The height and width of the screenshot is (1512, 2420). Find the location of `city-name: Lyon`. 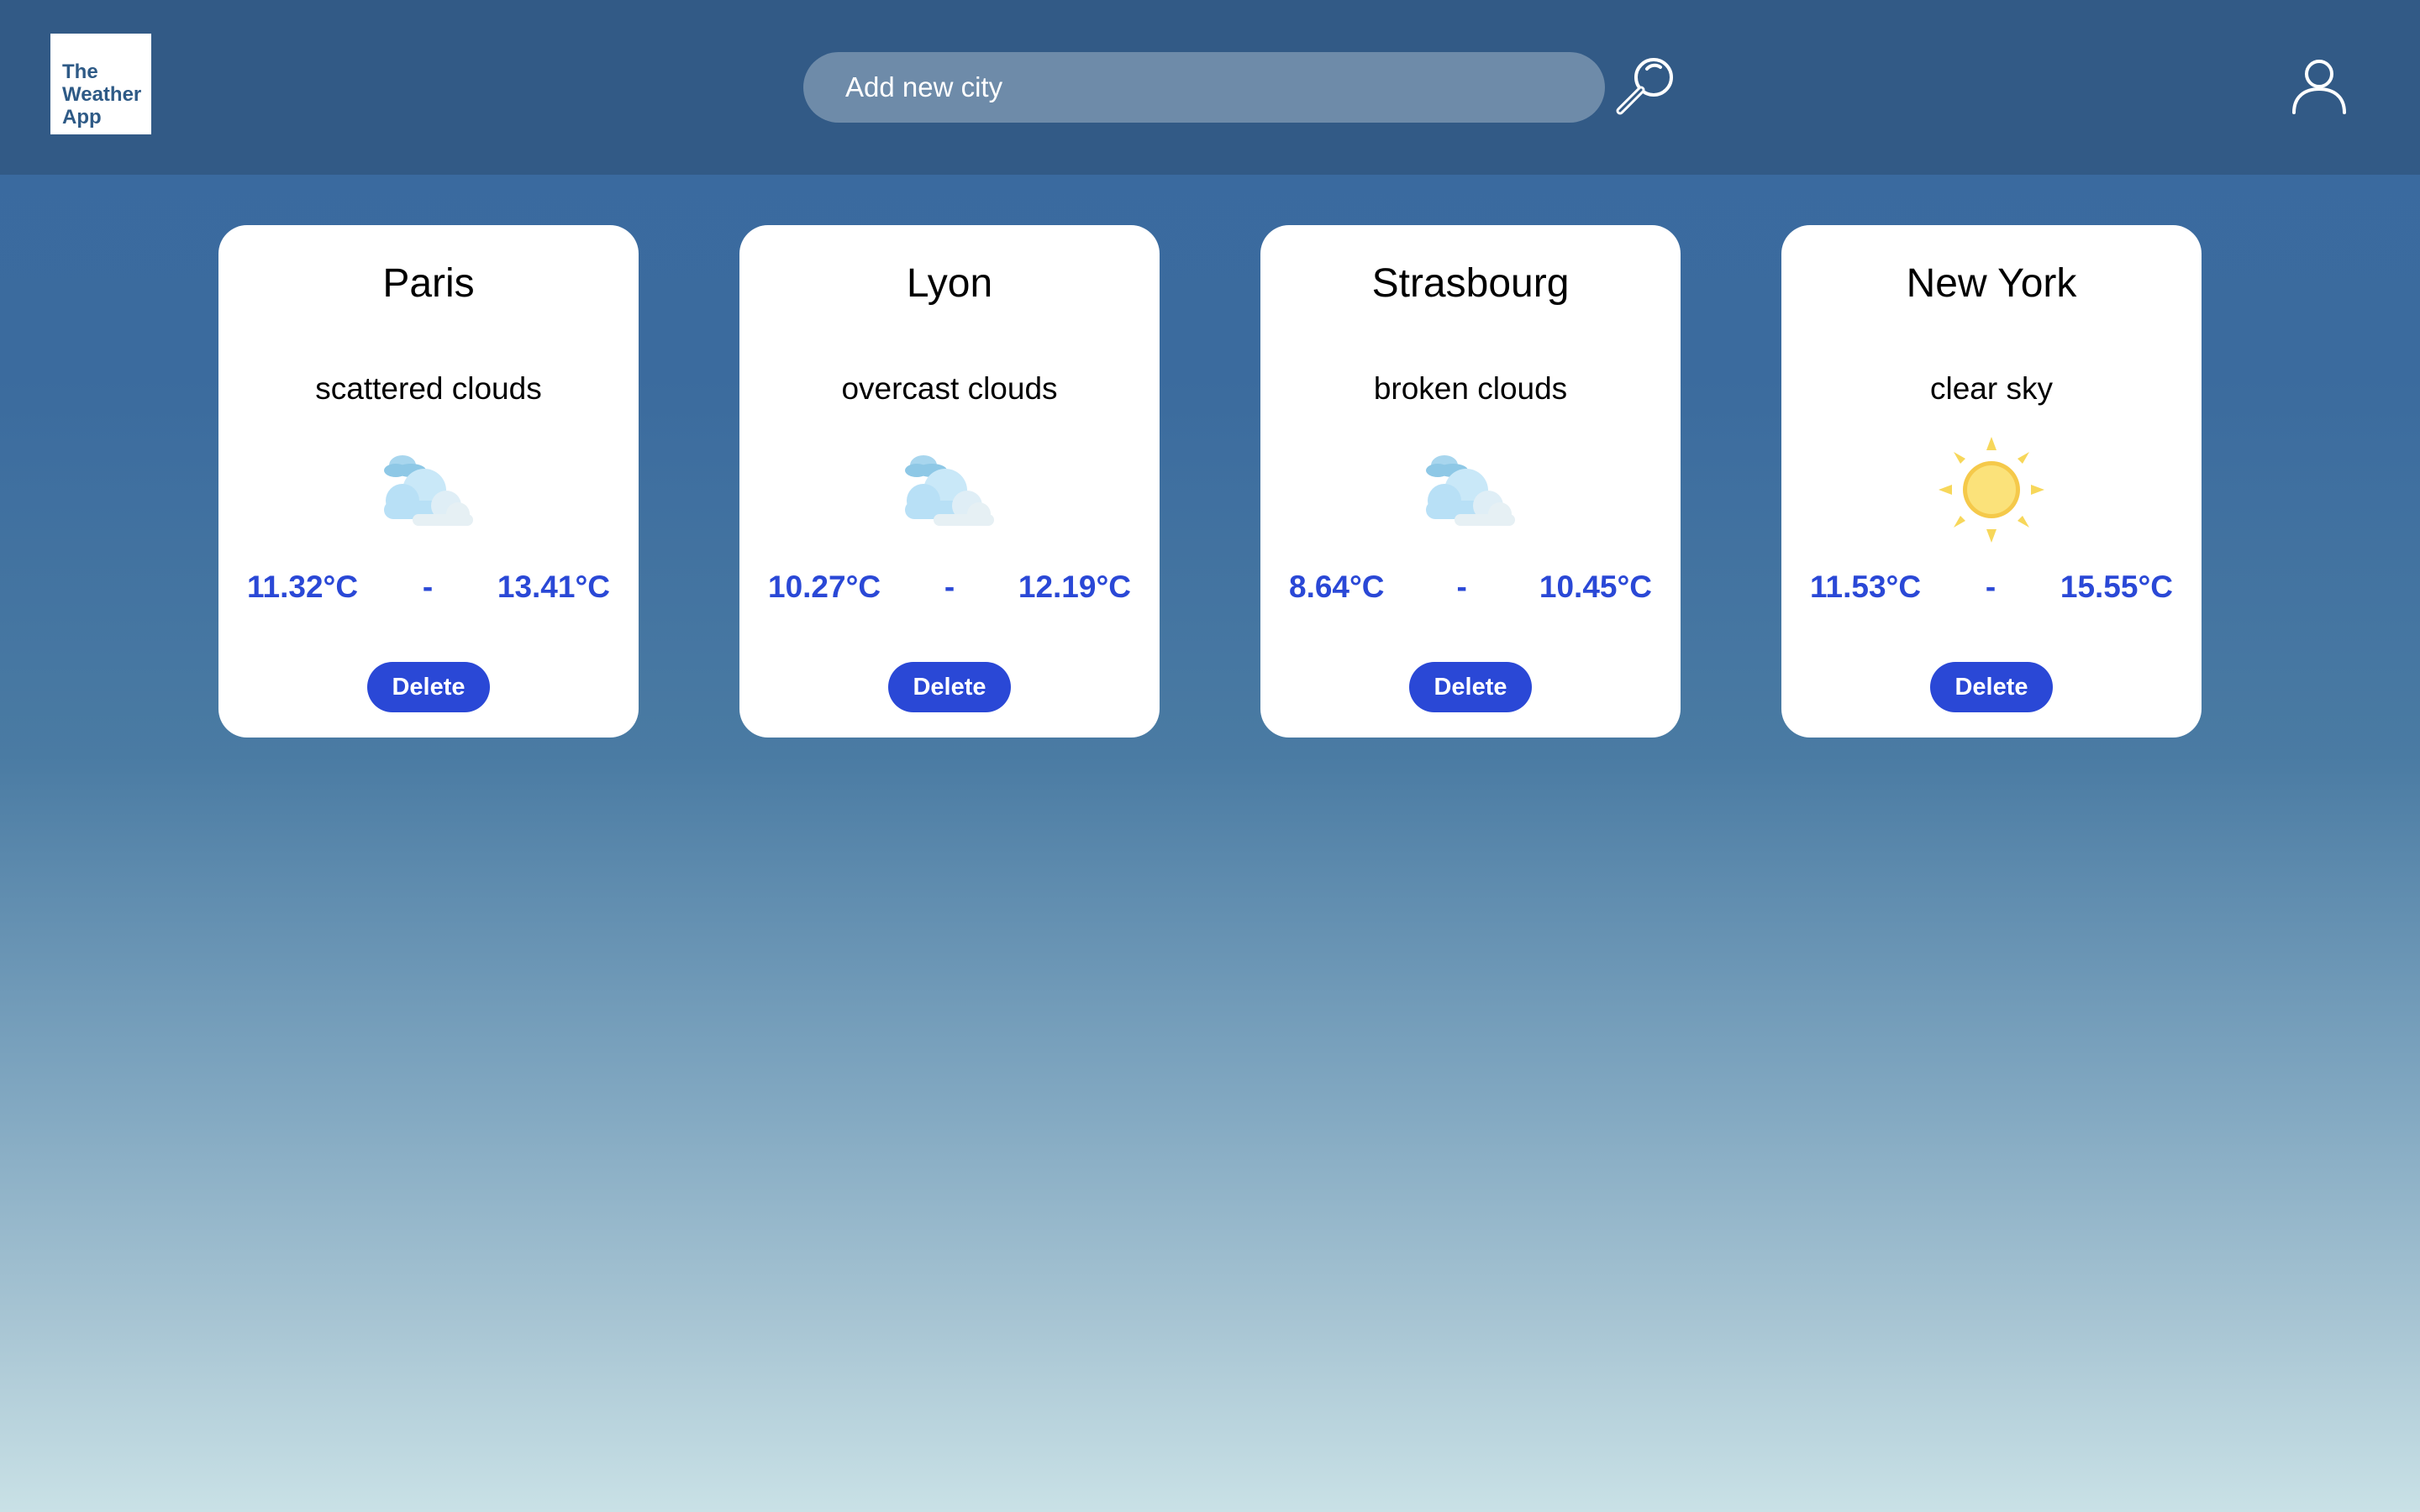

city-name: Lyon is located at coordinates (950, 283).